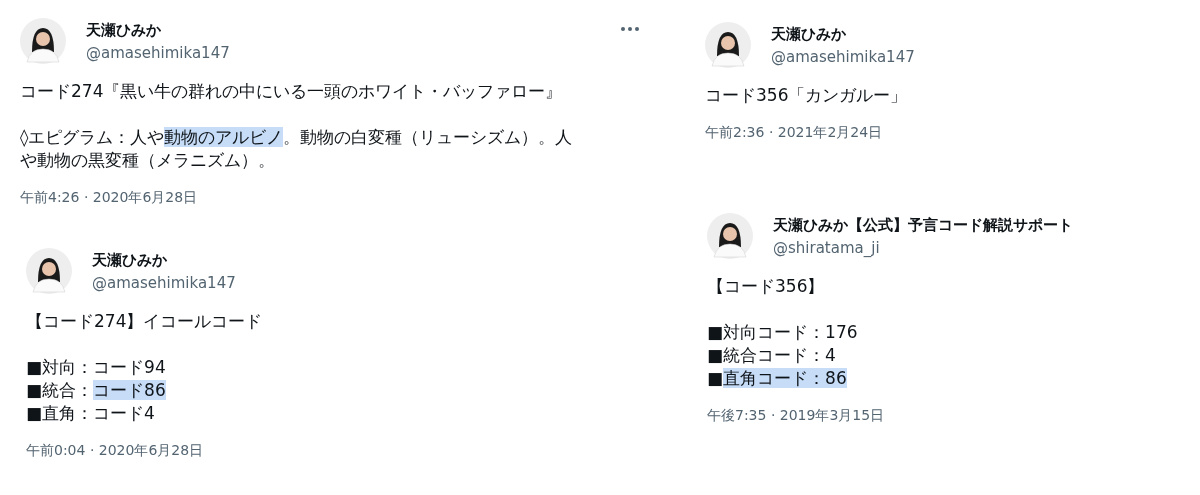 Image resolution: width=1200 pixels, height=495 pixels. I want to click on tweet-text: 【コード356】, so click(766, 286).